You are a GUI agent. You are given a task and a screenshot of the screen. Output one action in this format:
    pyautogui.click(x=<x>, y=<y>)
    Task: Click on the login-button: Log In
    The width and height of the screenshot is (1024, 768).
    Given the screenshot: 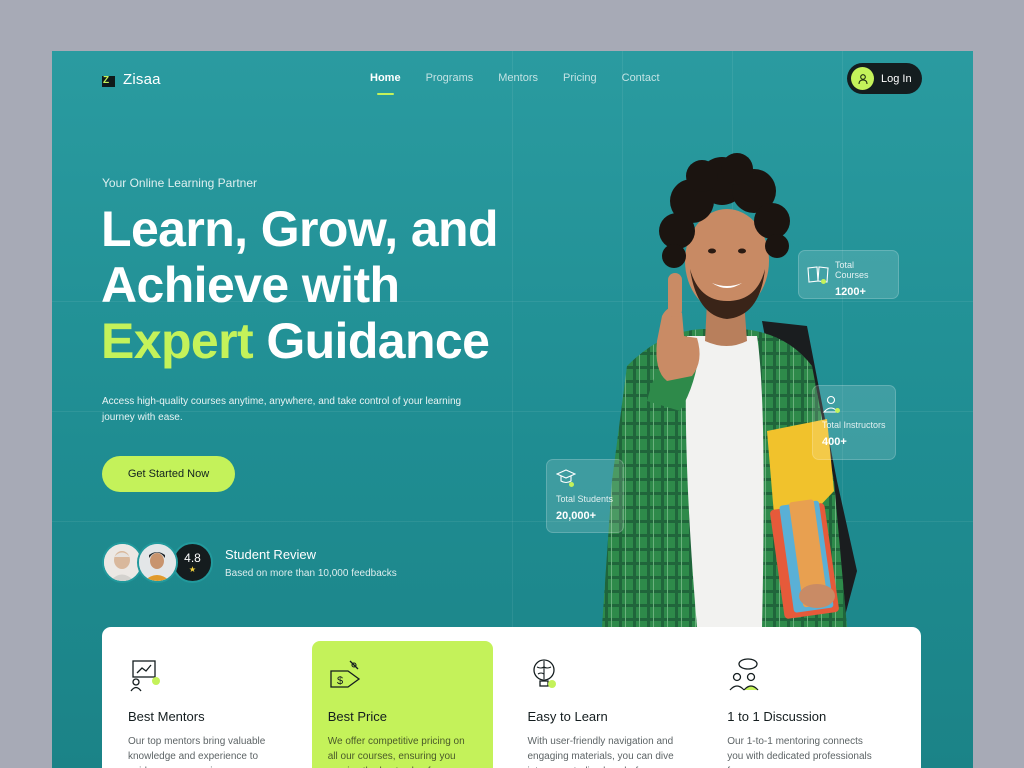 What is the action you would take?
    pyautogui.click(x=884, y=78)
    